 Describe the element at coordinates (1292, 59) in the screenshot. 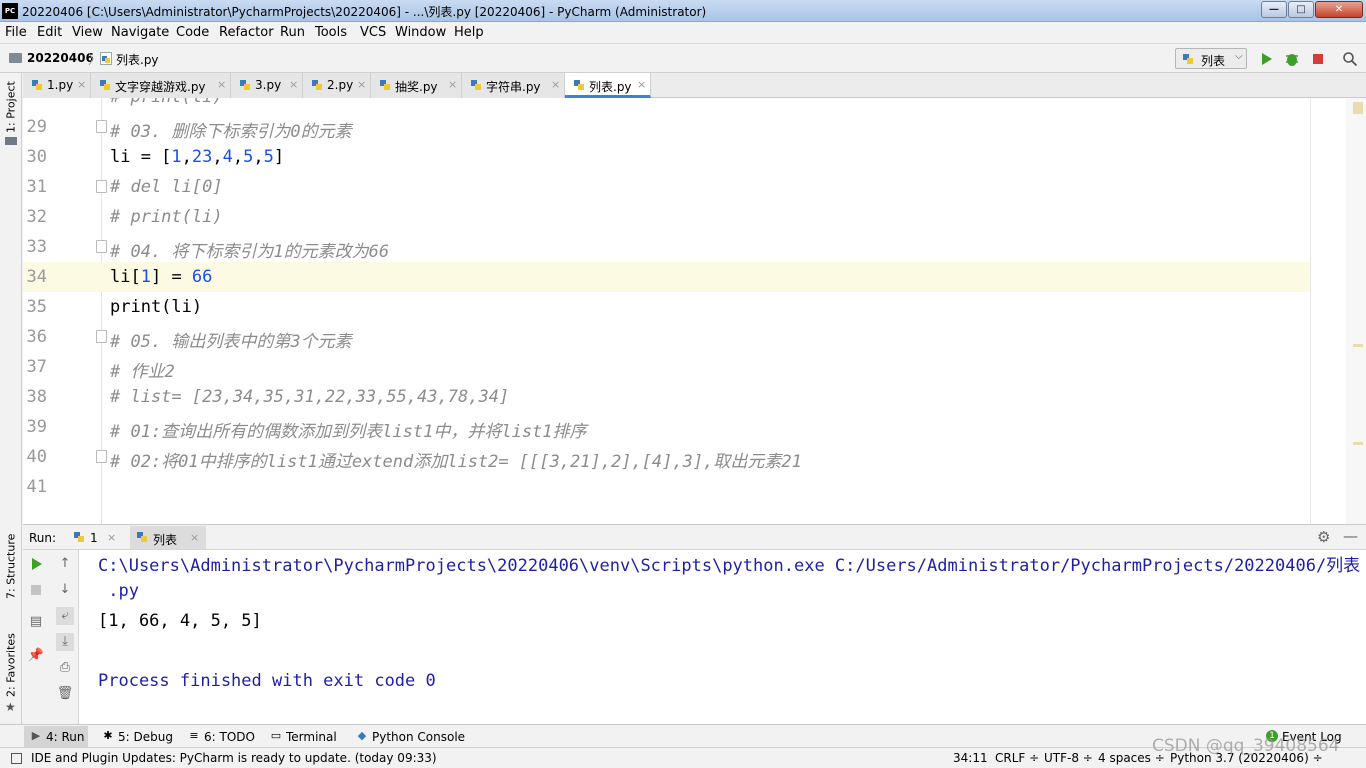

I see `debug-icon` at that location.